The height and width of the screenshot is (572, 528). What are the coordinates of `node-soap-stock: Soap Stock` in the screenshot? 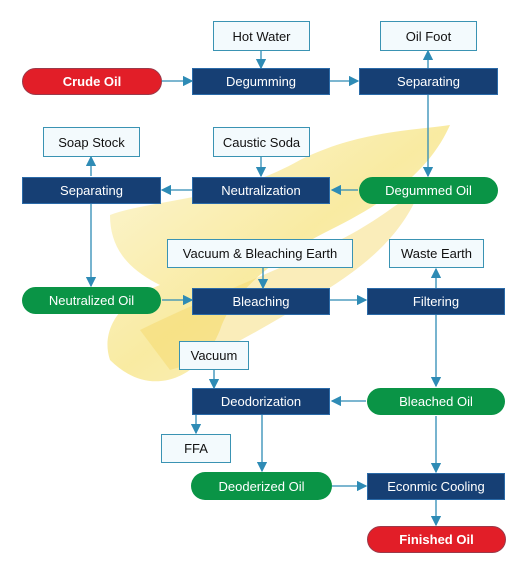 It's located at (91, 142).